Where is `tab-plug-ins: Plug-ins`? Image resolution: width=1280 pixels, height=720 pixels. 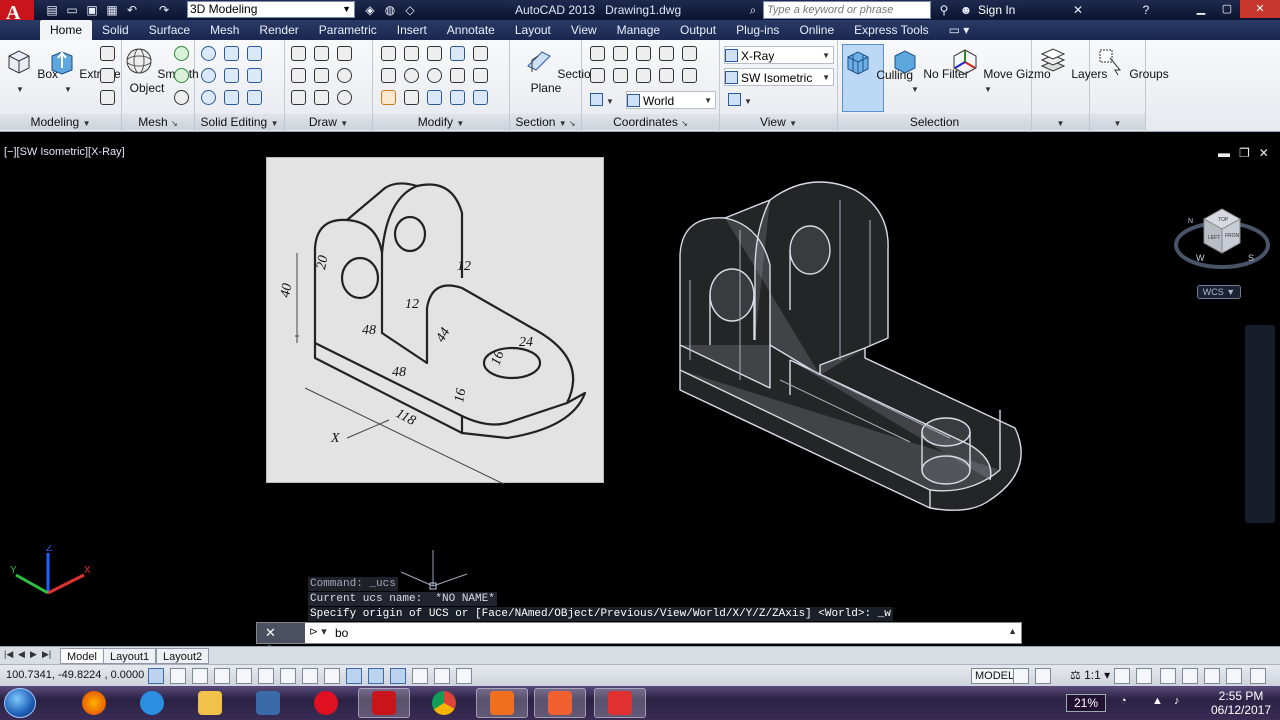 tab-plug-ins: Plug-ins is located at coordinates (757, 30).